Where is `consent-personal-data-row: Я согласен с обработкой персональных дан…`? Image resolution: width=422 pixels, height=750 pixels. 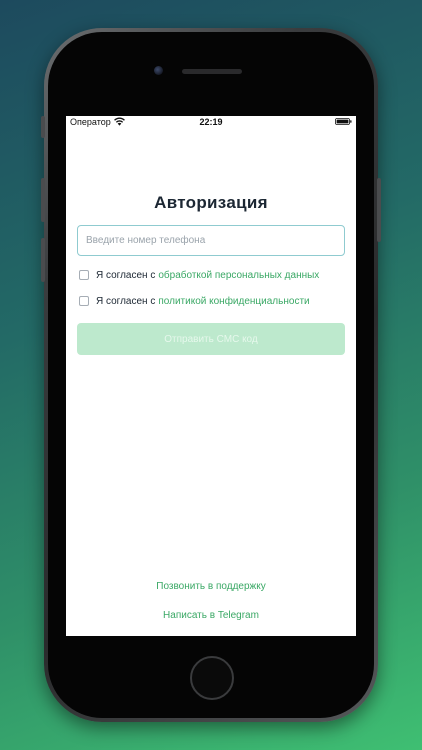 consent-personal-data-row: Я согласен с обработкой персональных дан… is located at coordinates (199, 275).